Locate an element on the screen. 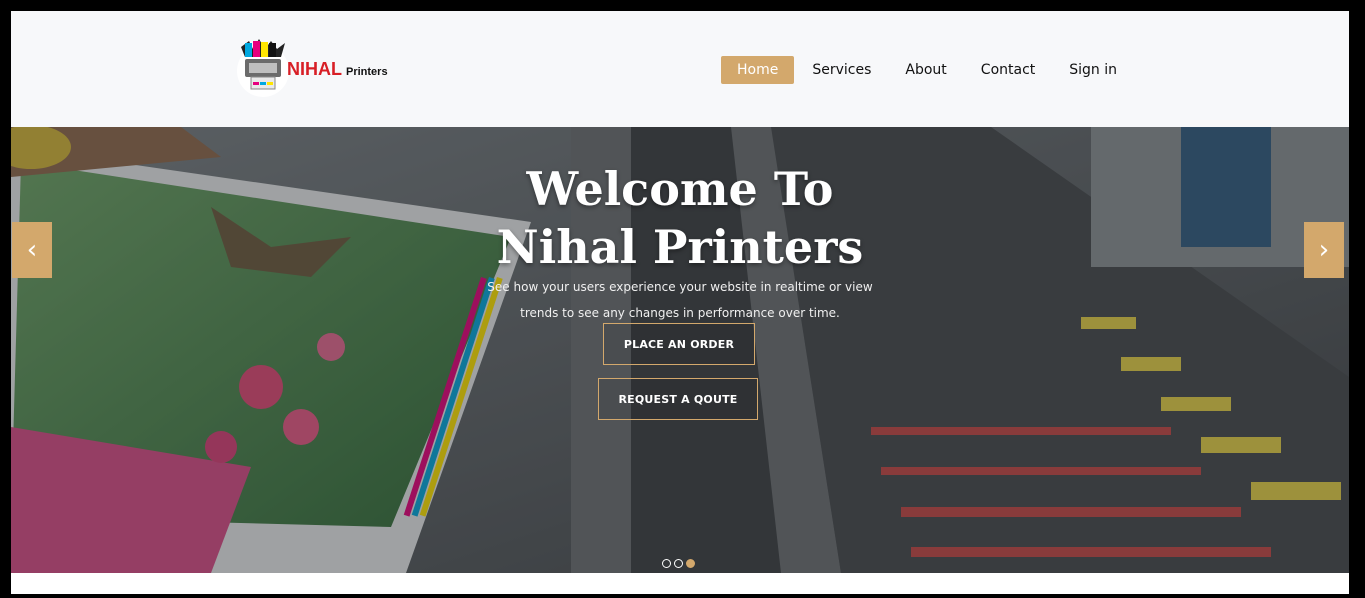 The image size is (1365, 598). request-quote-button: REQUEST A QOUTE is located at coordinates (678, 399).